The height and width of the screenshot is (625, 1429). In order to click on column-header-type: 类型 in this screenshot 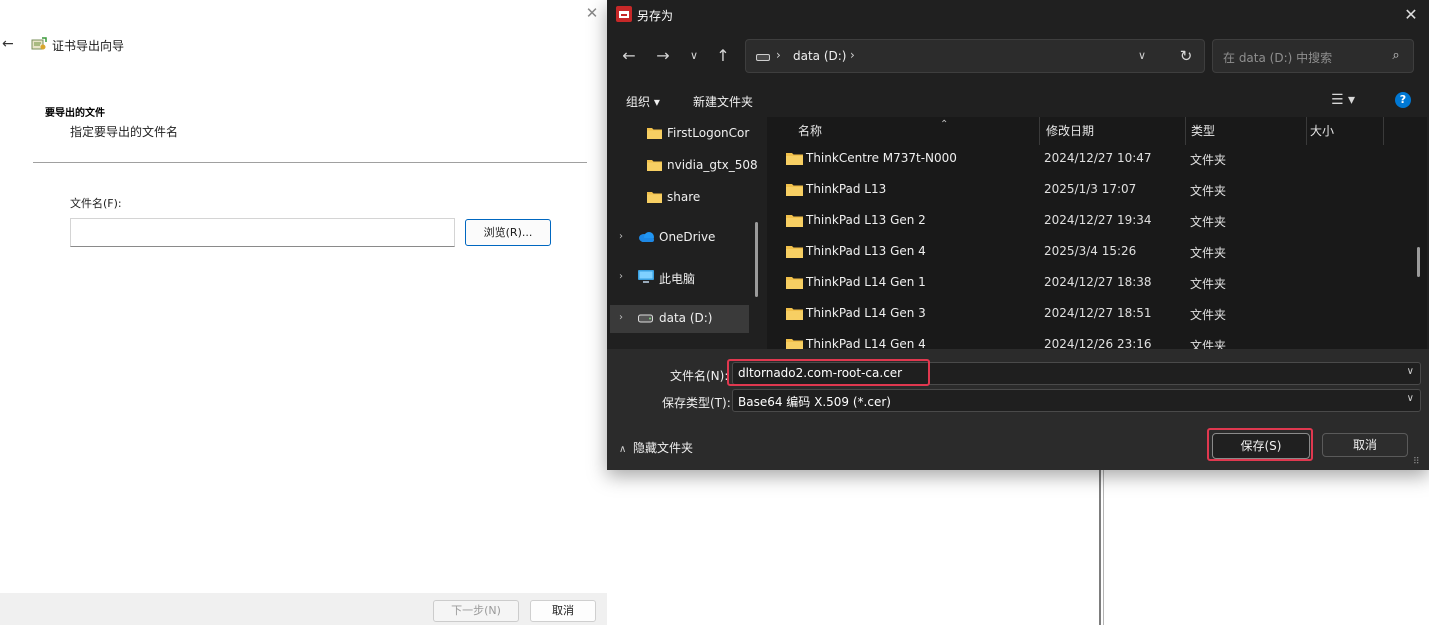, I will do `click(1203, 130)`.